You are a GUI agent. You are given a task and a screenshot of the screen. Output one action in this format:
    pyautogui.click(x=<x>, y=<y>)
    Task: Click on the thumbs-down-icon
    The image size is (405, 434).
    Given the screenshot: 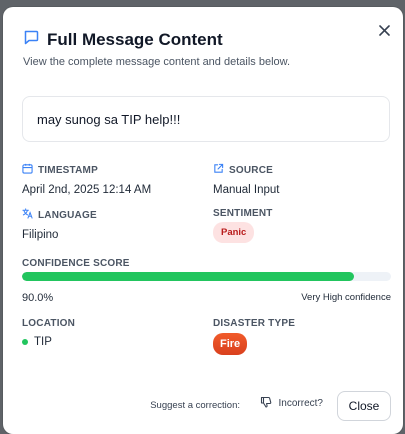 What is the action you would take?
    pyautogui.click(x=266, y=403)
    